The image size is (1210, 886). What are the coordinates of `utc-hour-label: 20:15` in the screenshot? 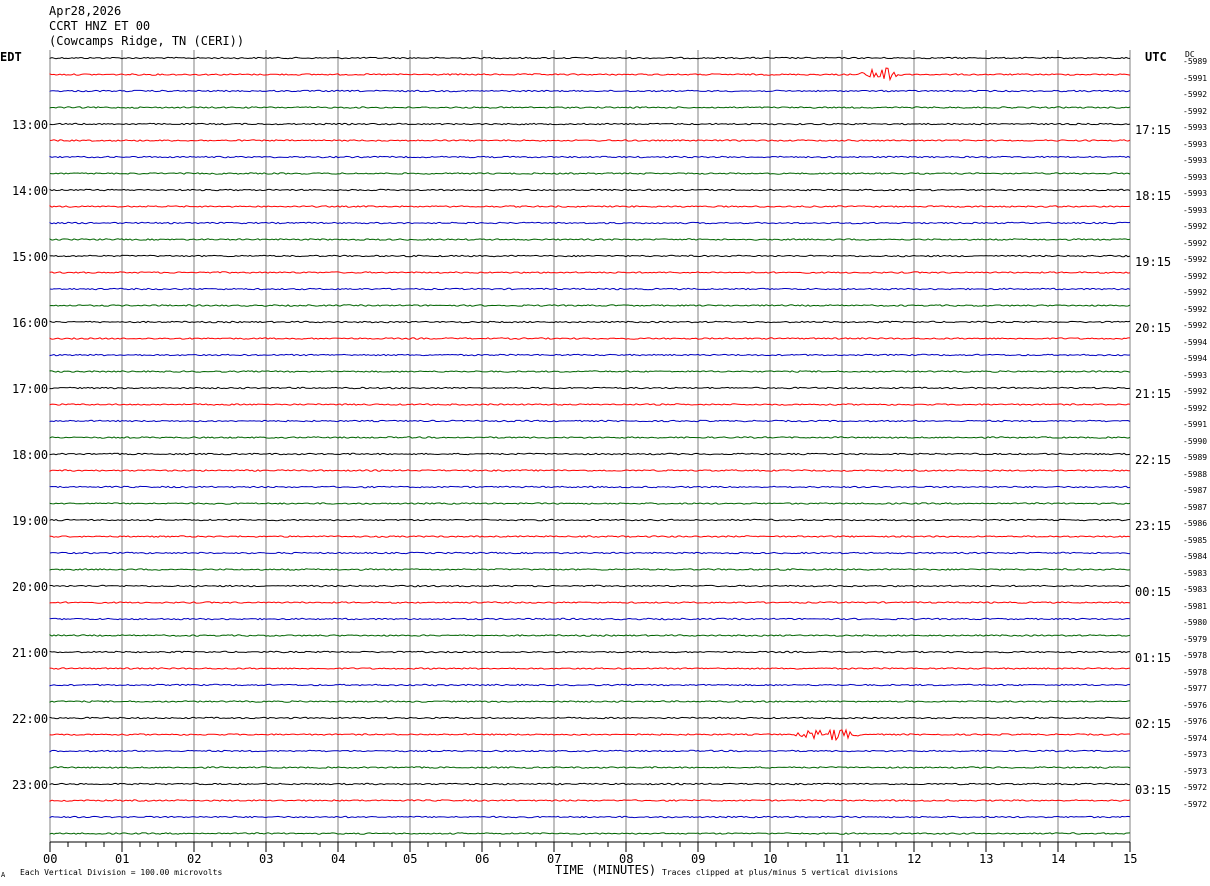 It's located at (1153, 328).